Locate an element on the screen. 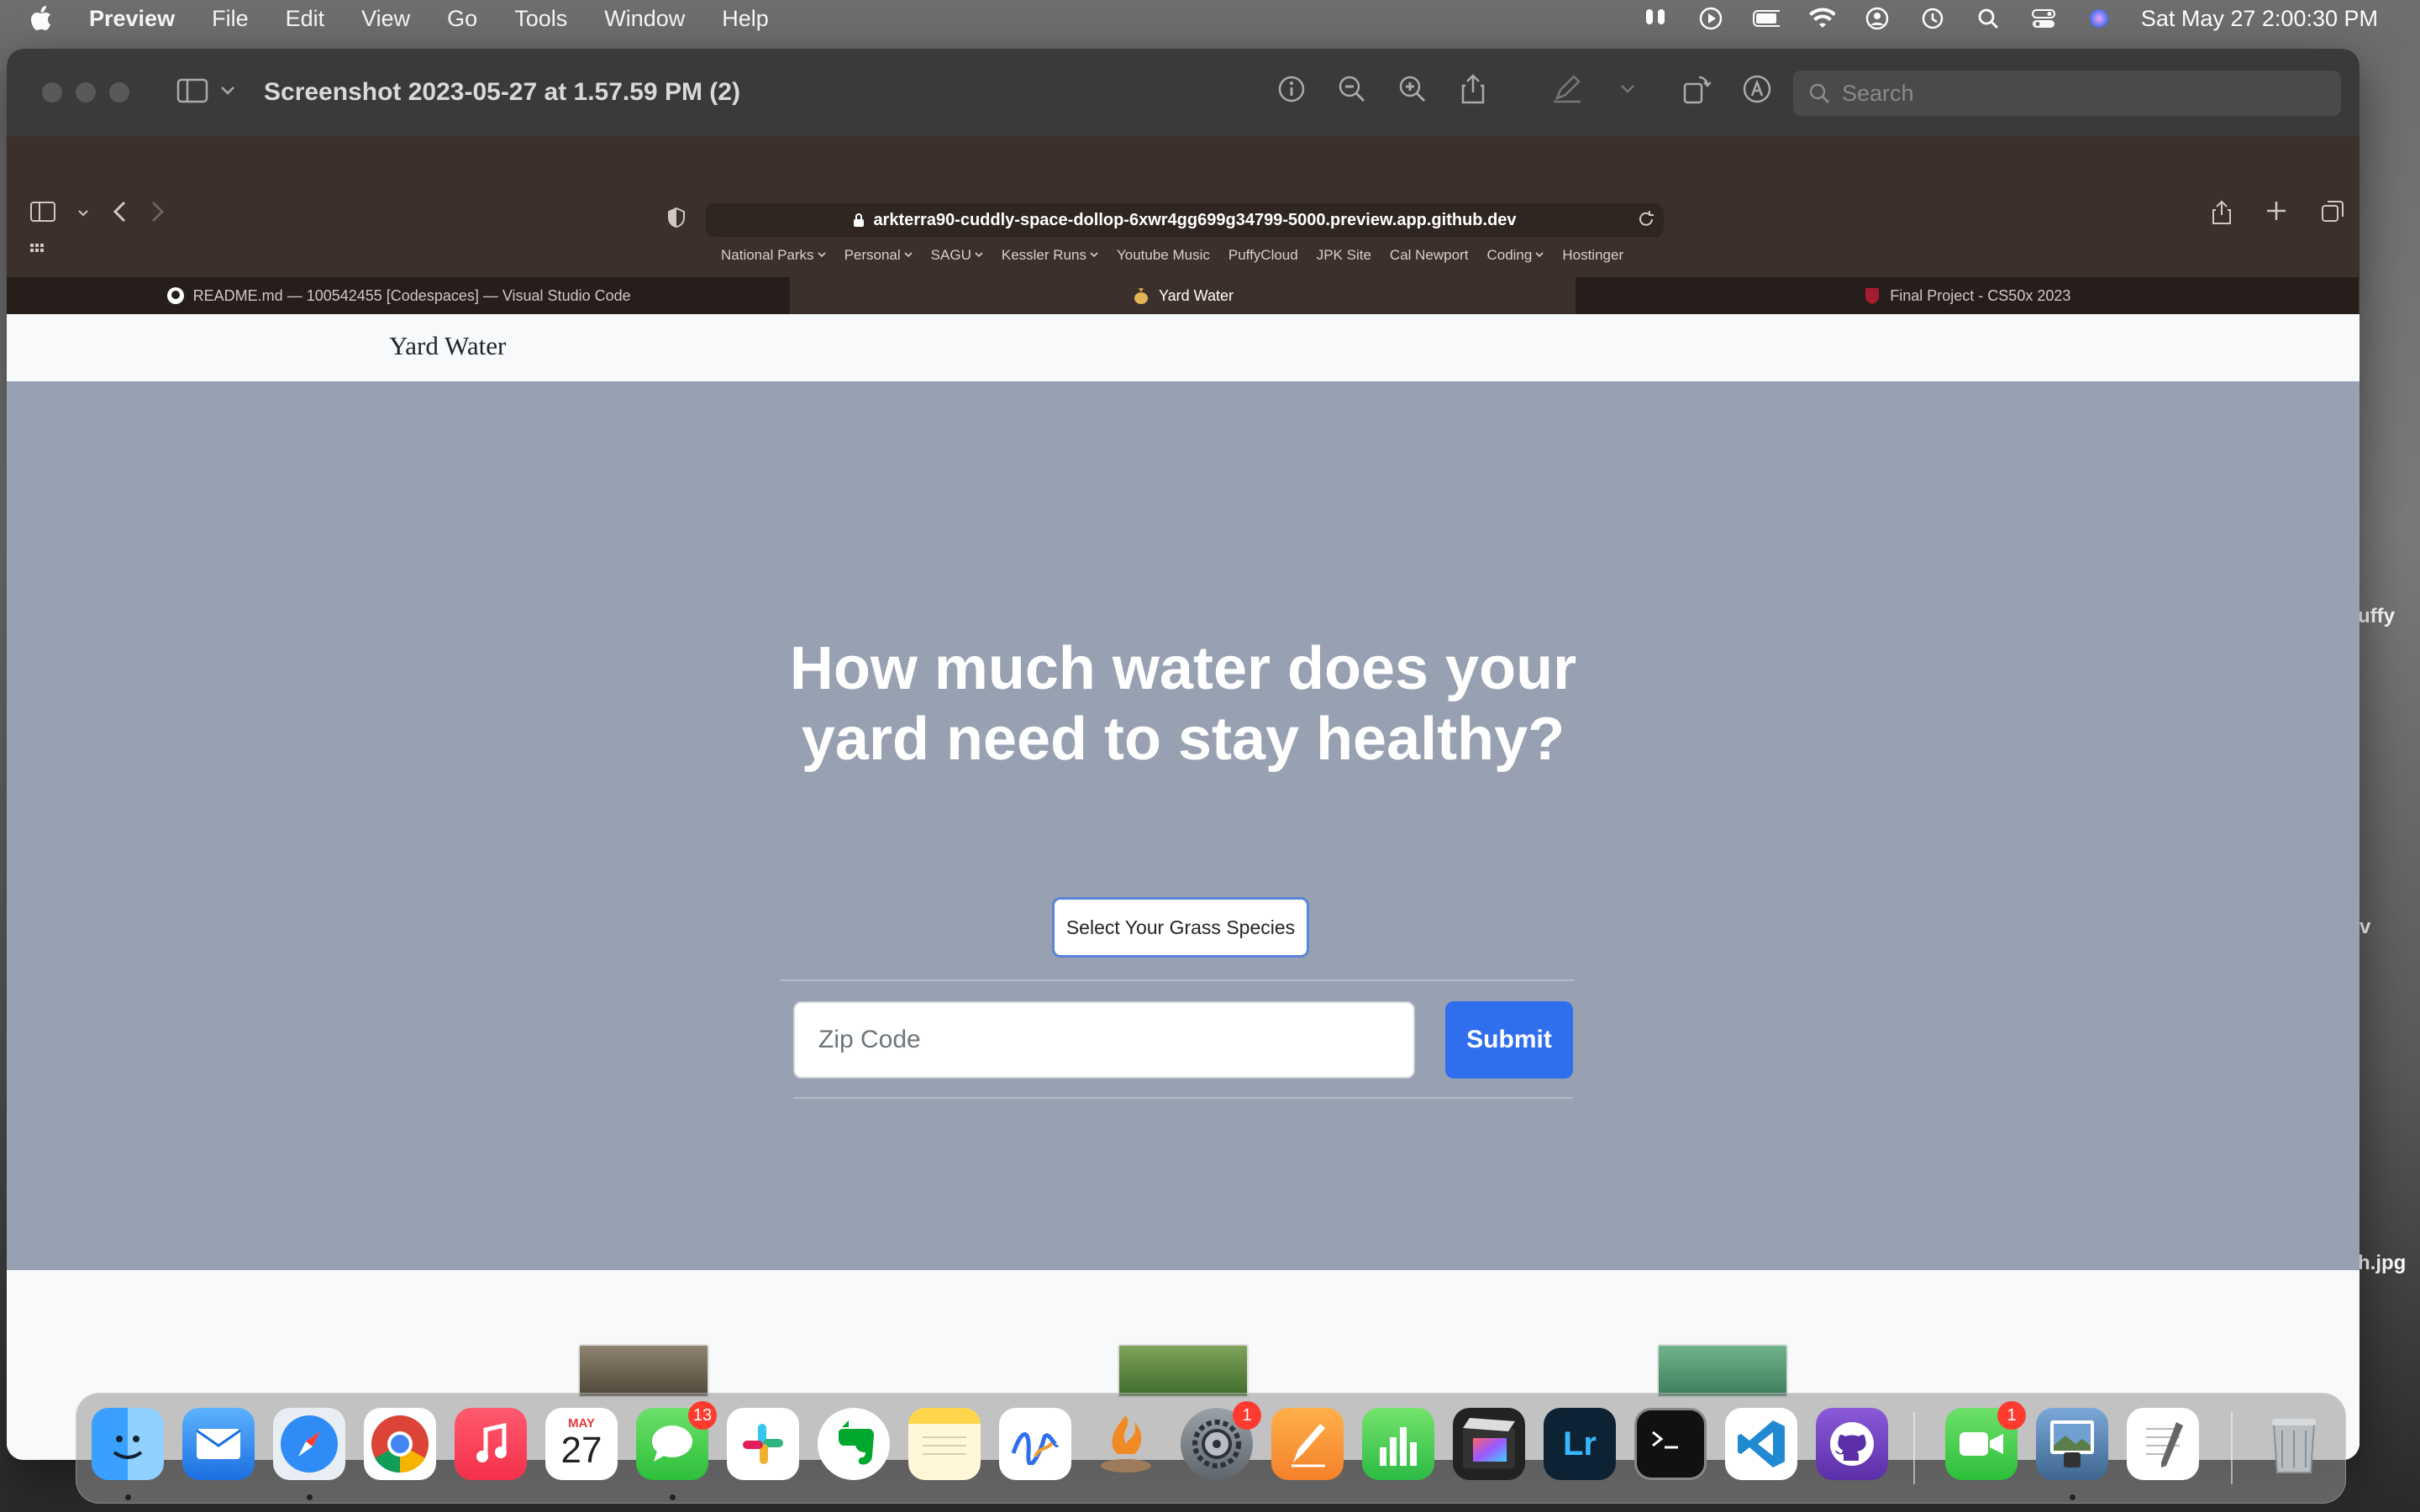 This screenshot has width=2420, height=1512. dock-separator is located at coordinates (2232, 1448).